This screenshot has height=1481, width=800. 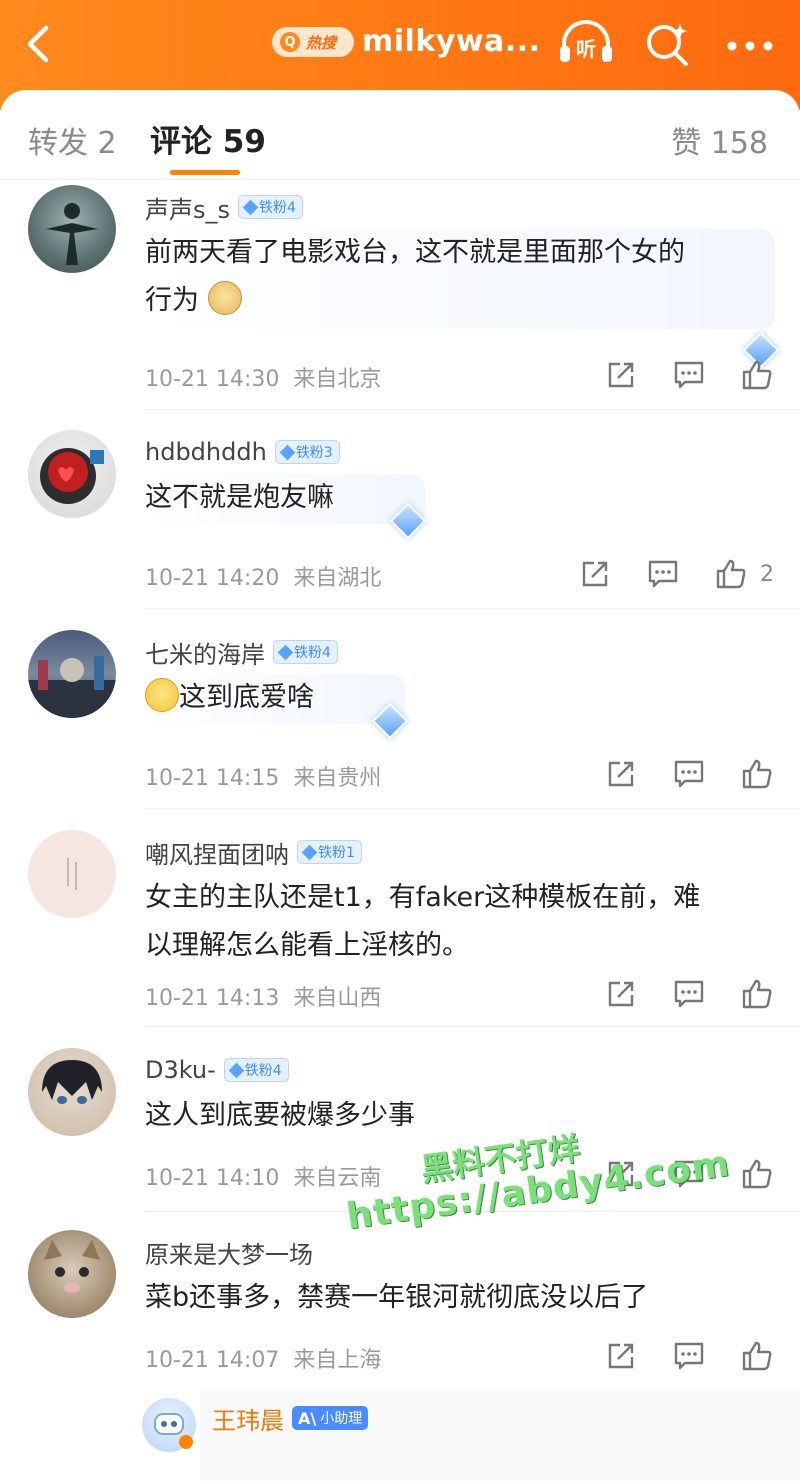 I want to click on fan-badge-label: 铁粉1, so click(x=336, y=853).